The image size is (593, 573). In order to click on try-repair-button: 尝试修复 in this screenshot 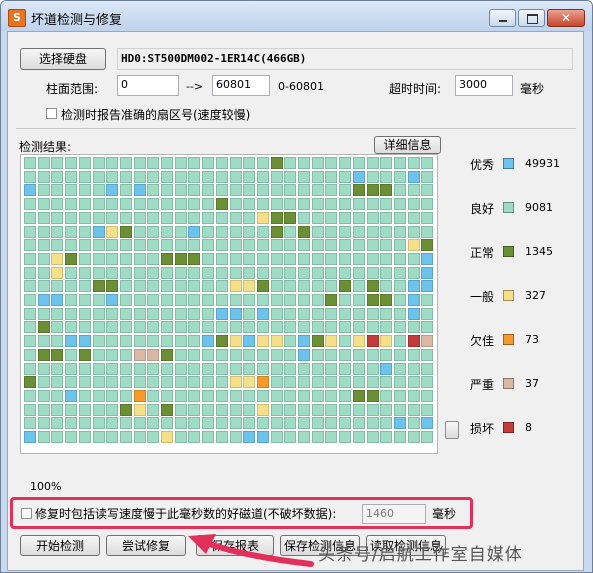, I will do `click(146, 545)`.